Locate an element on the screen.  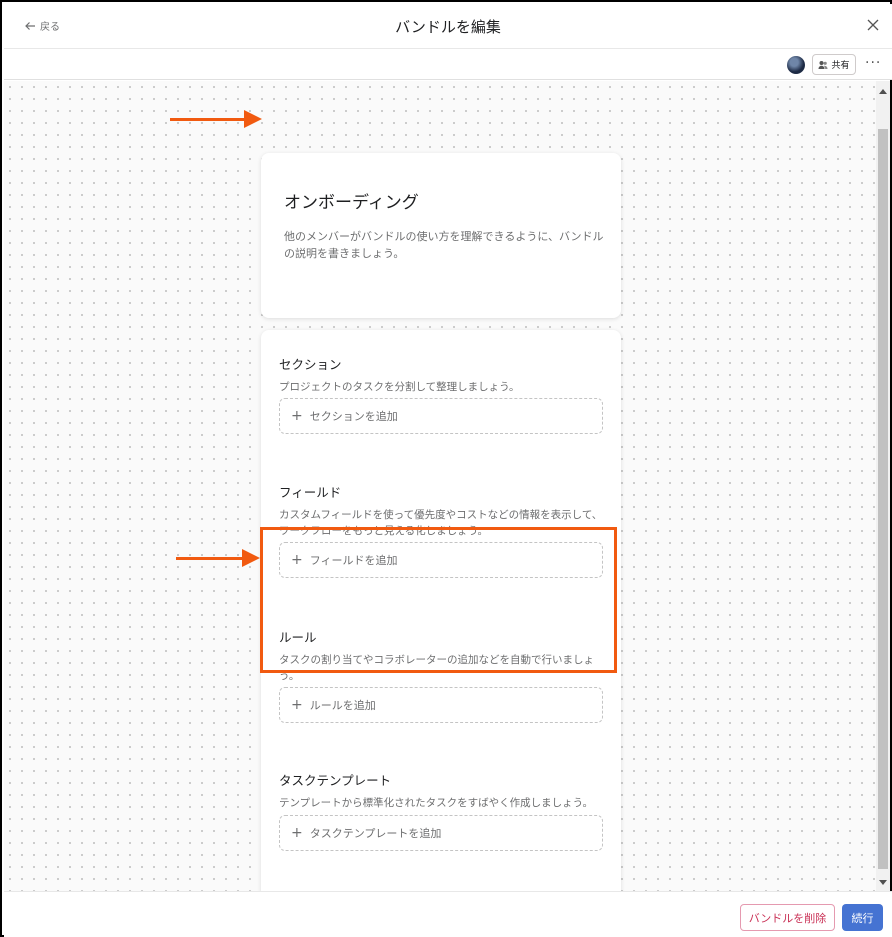
share-label: 共有 is located at coordinates (840, 66).